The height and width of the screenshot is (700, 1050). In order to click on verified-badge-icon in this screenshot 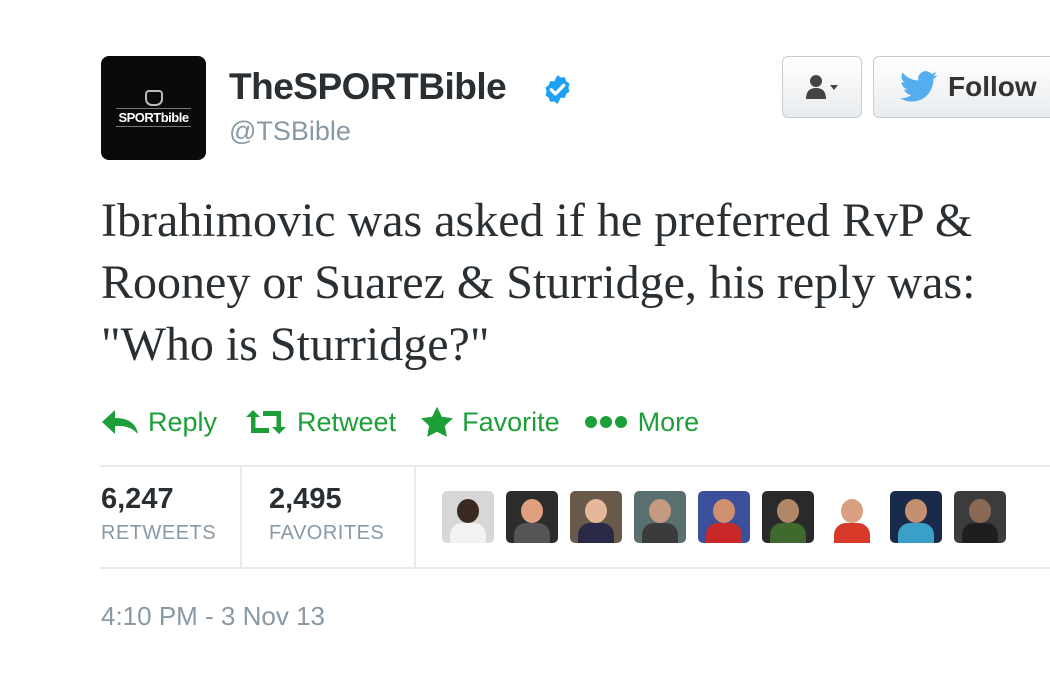, I will do `click(557, 89)`.